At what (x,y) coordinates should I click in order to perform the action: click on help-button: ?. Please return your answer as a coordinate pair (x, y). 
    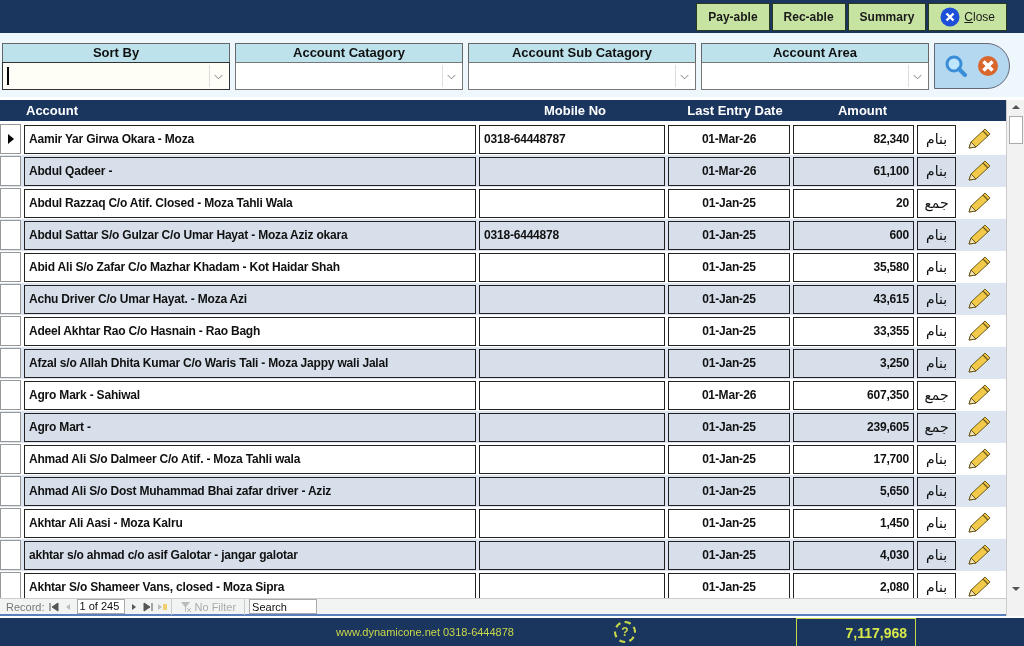
    Looking at the image, I should click on (625, 632).